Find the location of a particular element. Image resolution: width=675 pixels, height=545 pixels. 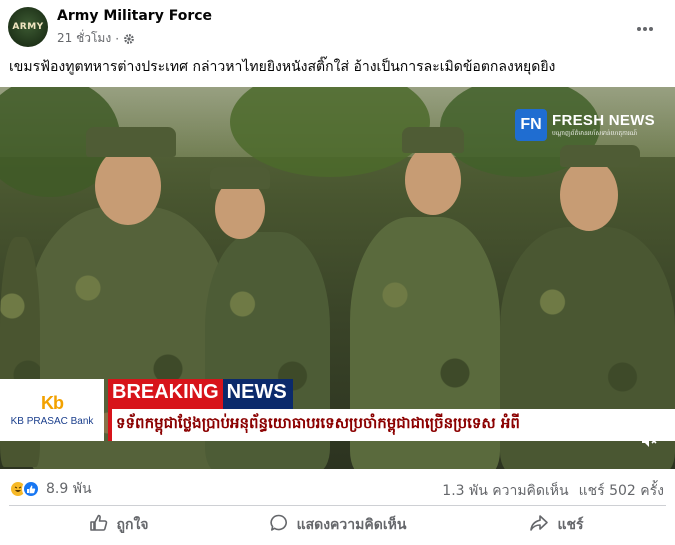

post-meta: 21 ชั่วโมง · is located at coordinates (96, 38).